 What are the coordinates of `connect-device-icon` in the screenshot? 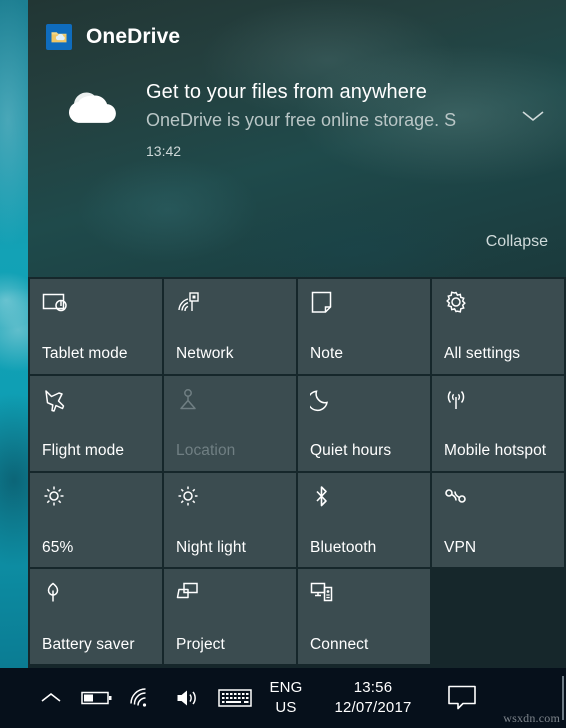 It's located at (365, 596).